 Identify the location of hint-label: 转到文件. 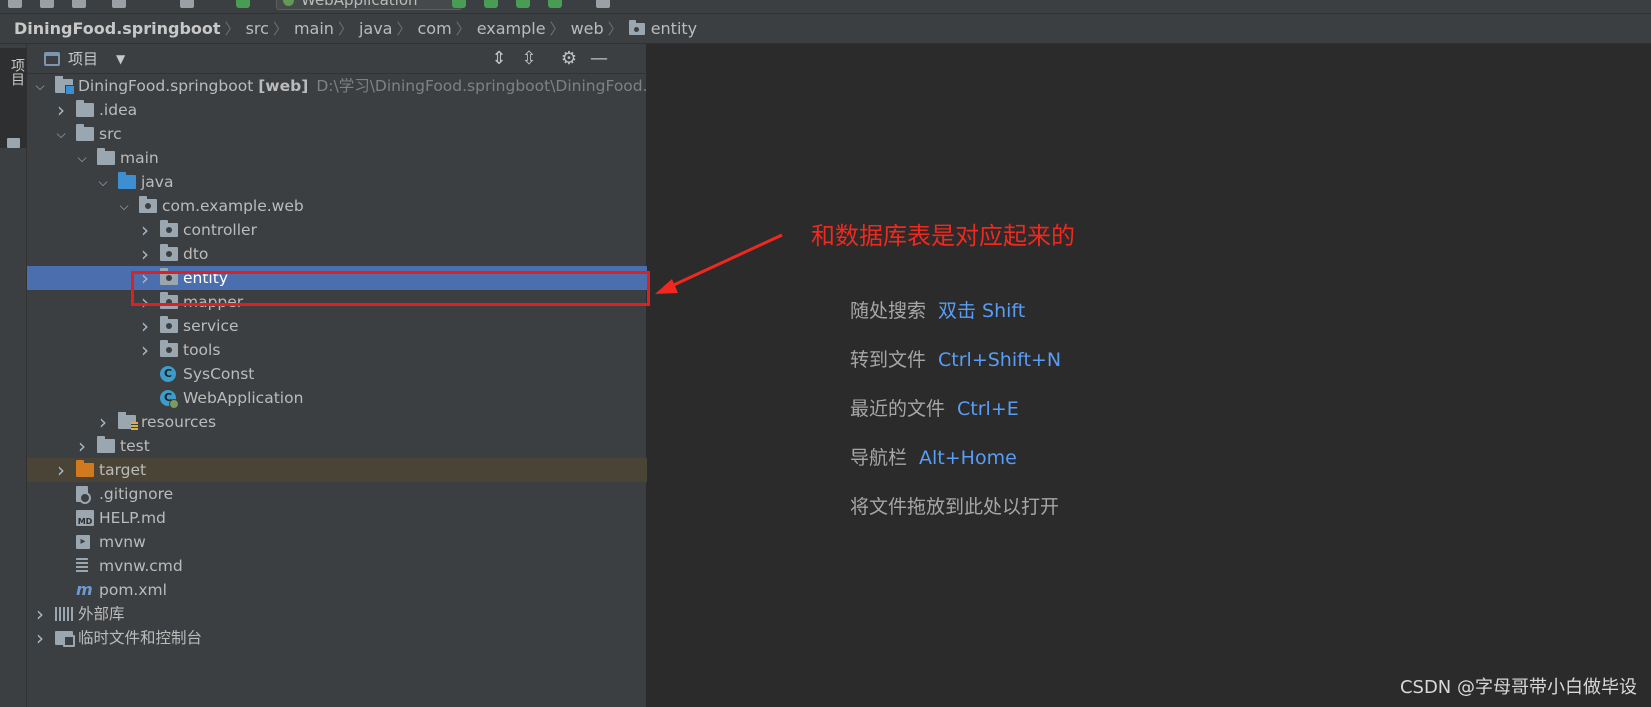
(888, 360).